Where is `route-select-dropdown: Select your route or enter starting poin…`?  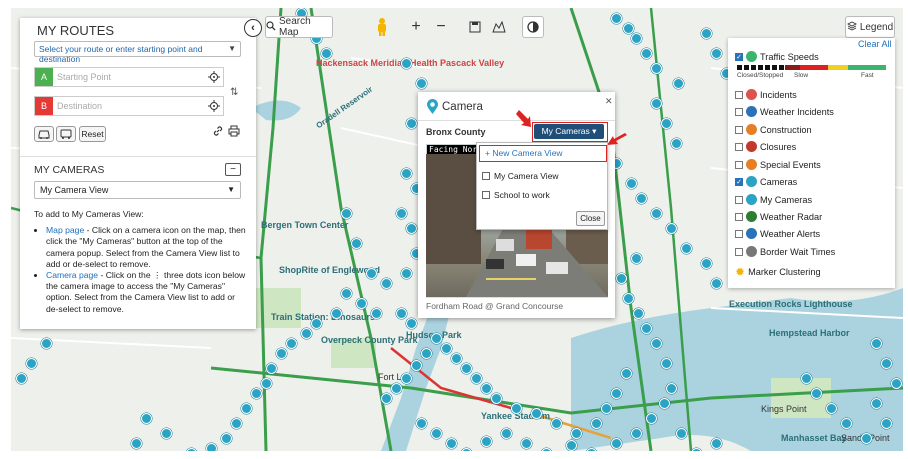
route-select-dropdown: Select your route or enter starting poin… is located at coordinates (137, 52).